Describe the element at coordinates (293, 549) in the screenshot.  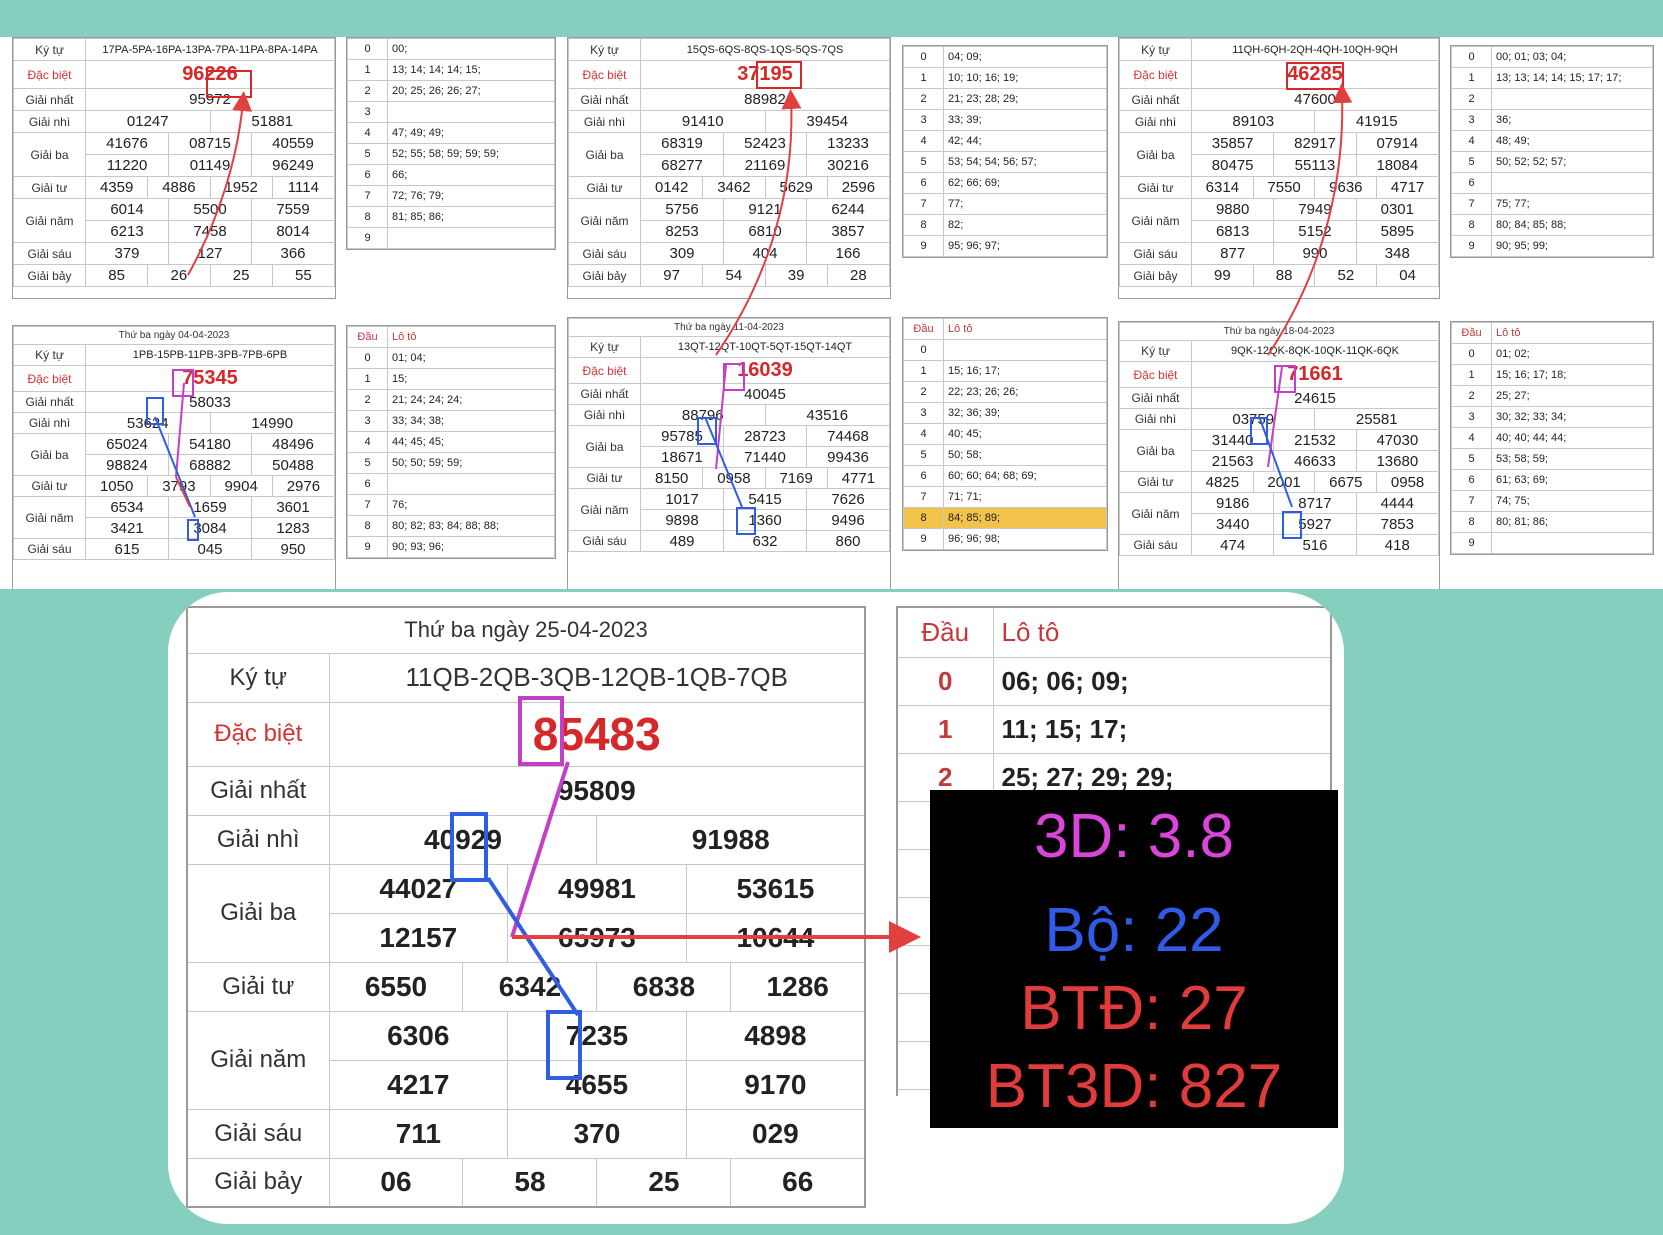
I see `sixth-prize: 950` at that location.